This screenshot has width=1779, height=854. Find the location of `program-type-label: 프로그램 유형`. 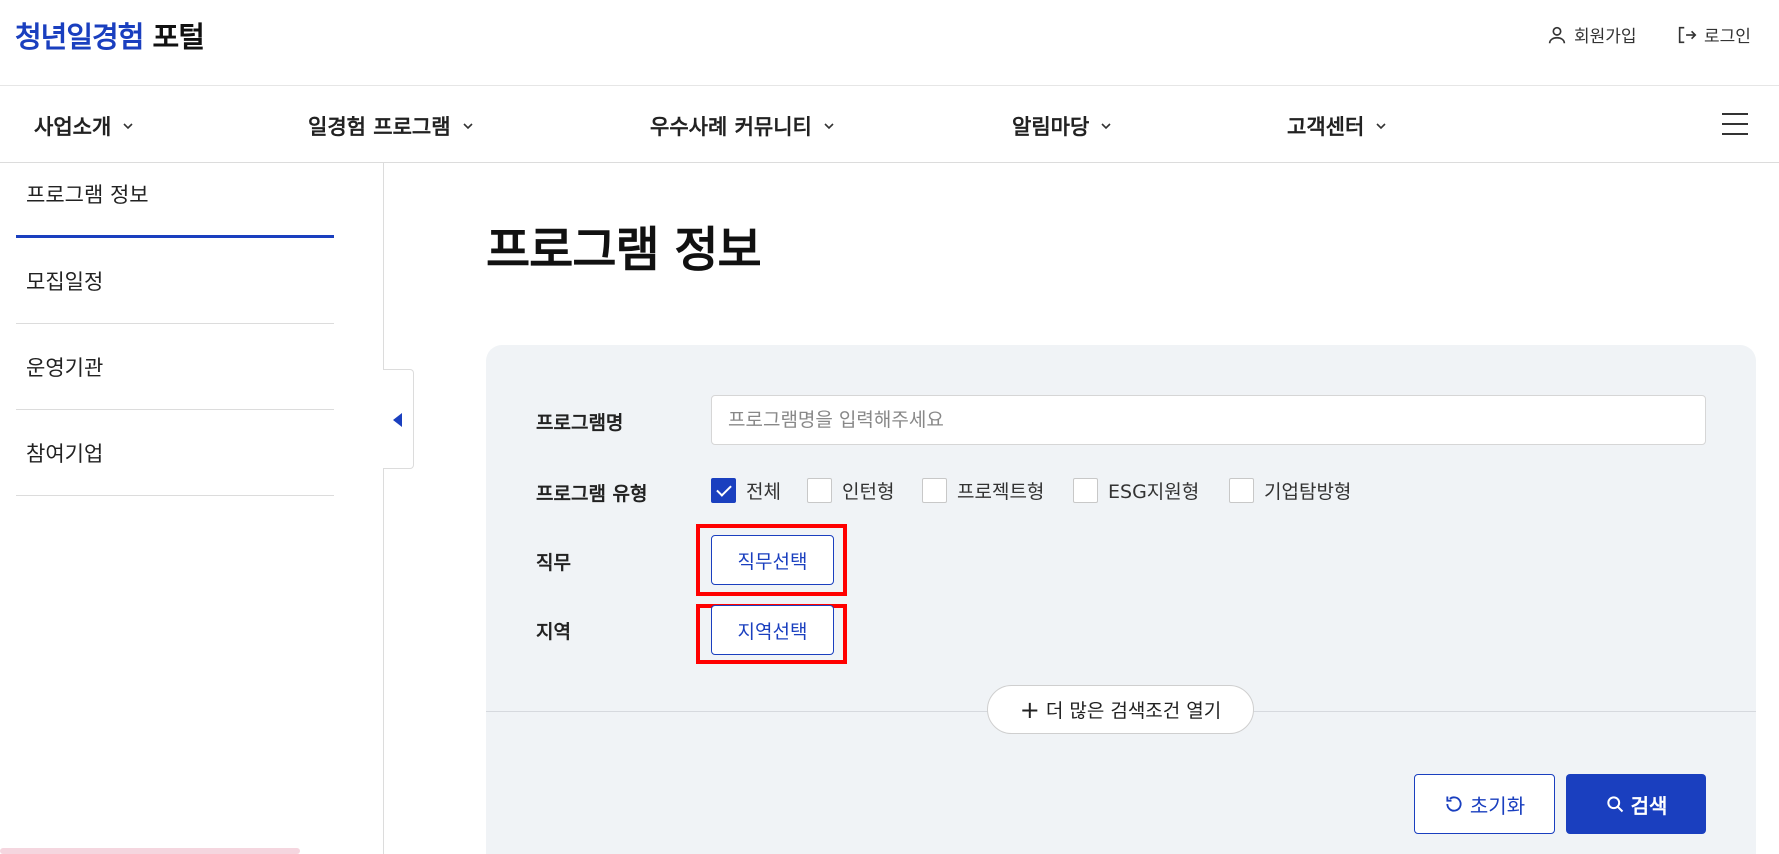

program-type-label: 프로그램 유형 is located at coordinates (592, 494).